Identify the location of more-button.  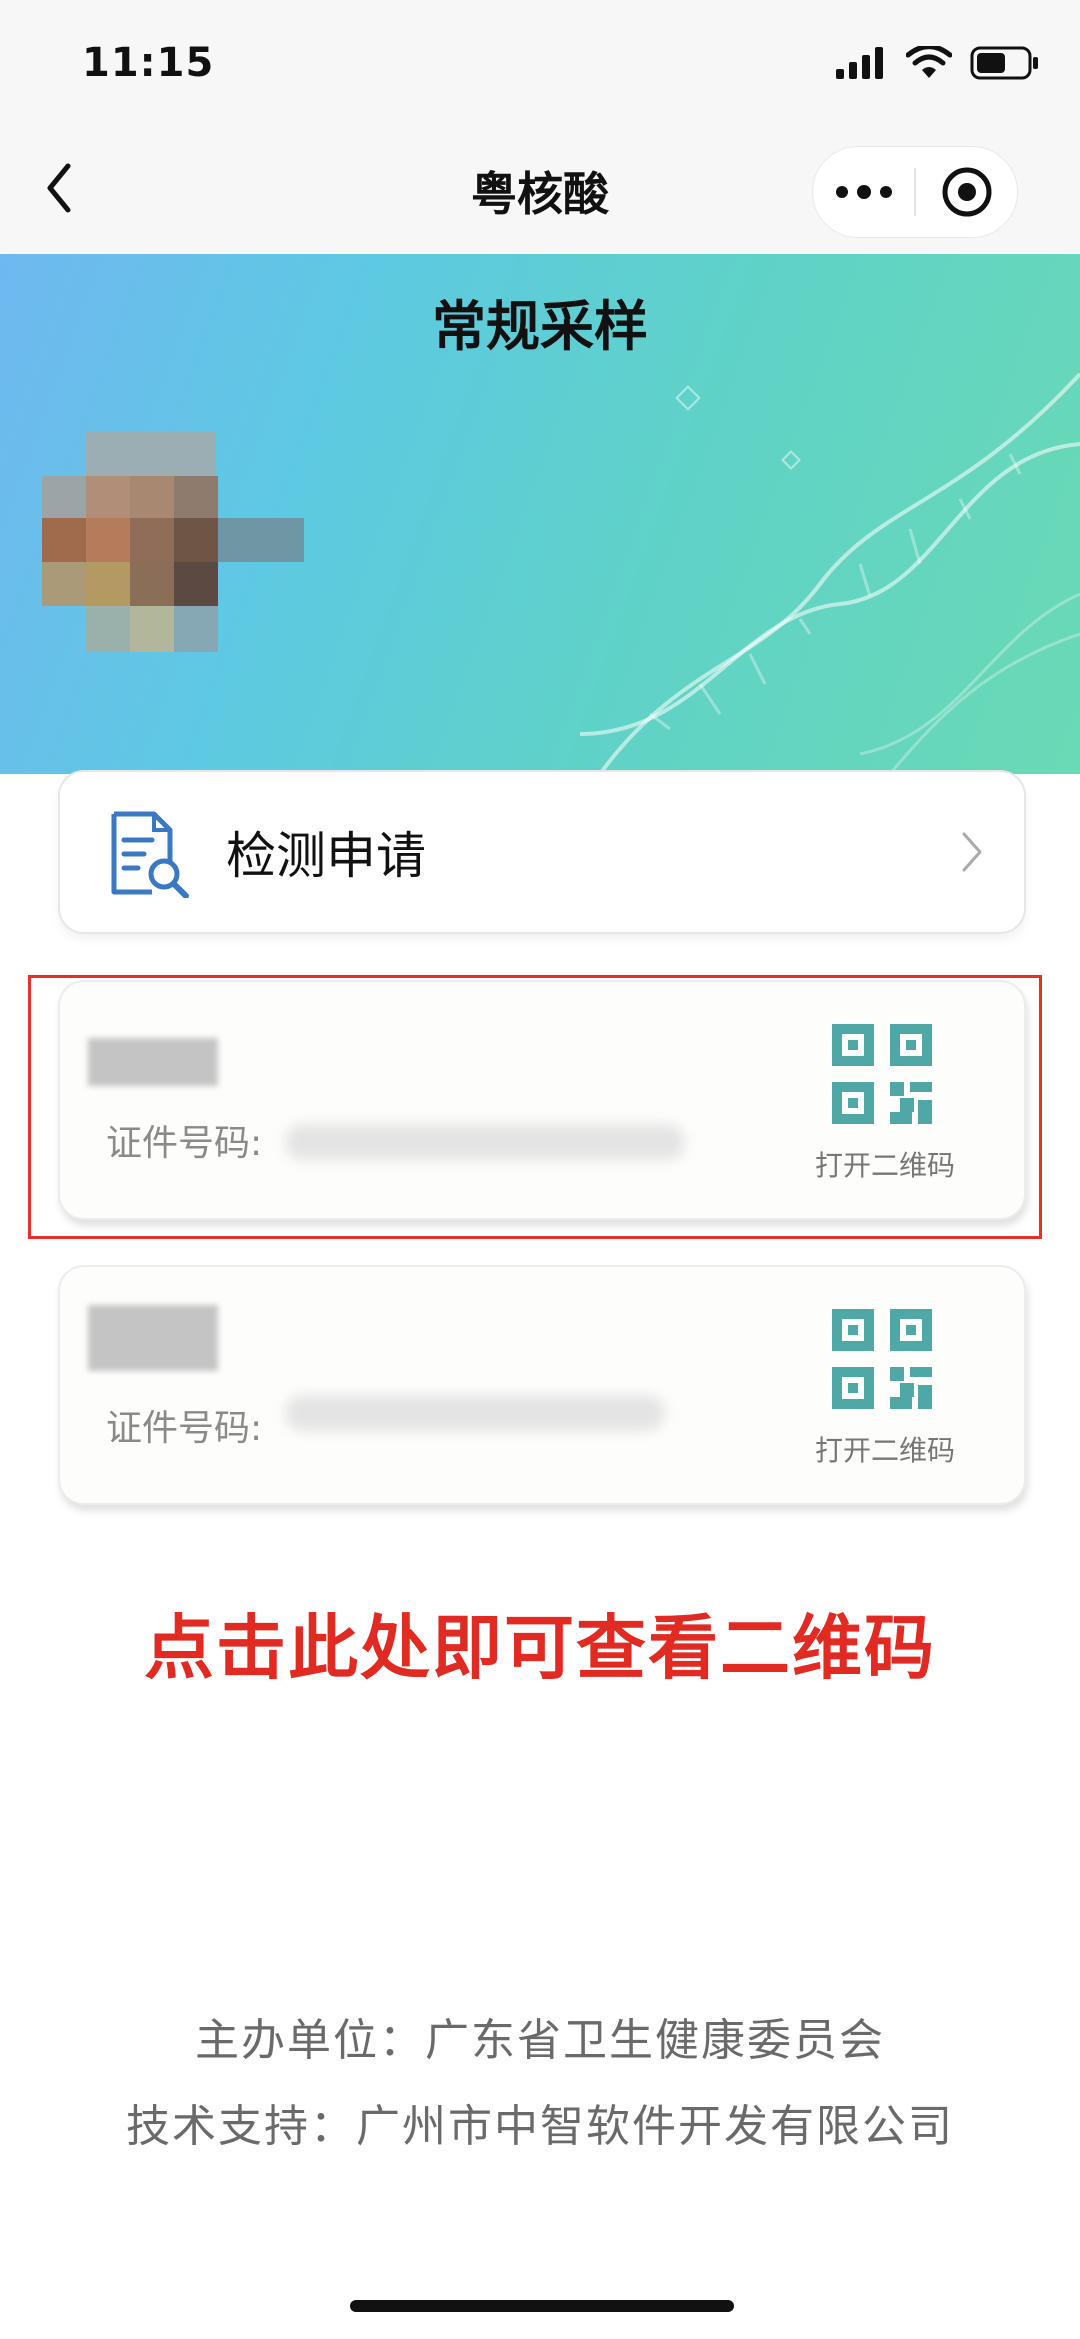
(863, 192).